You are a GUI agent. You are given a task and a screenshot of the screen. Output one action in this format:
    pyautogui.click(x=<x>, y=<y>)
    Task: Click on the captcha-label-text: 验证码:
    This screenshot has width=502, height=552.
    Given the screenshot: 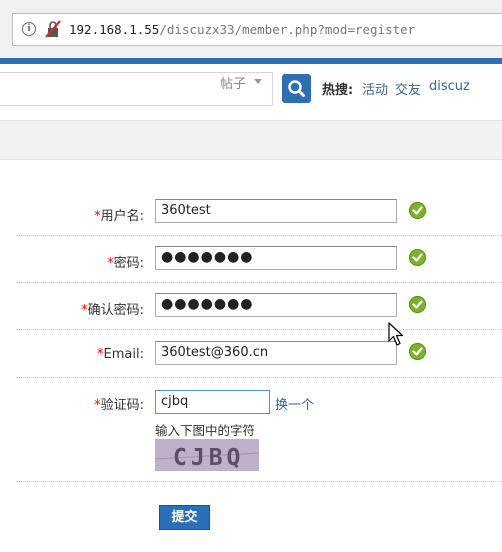 What is the action you would take?
    pyautogui.click(x=122, y=405)
    